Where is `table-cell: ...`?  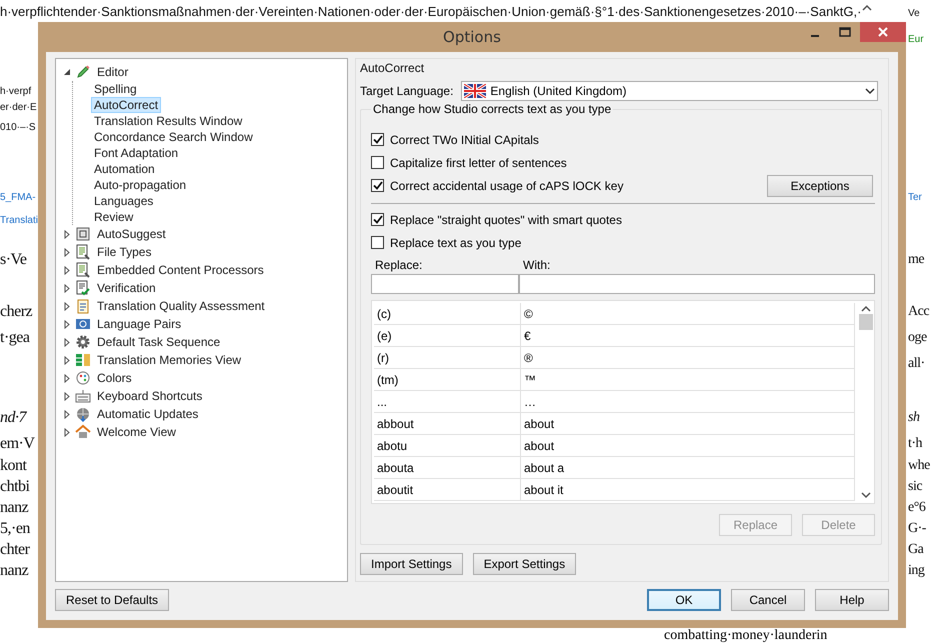
table-cell: ... is located at coordinates (447, 402).